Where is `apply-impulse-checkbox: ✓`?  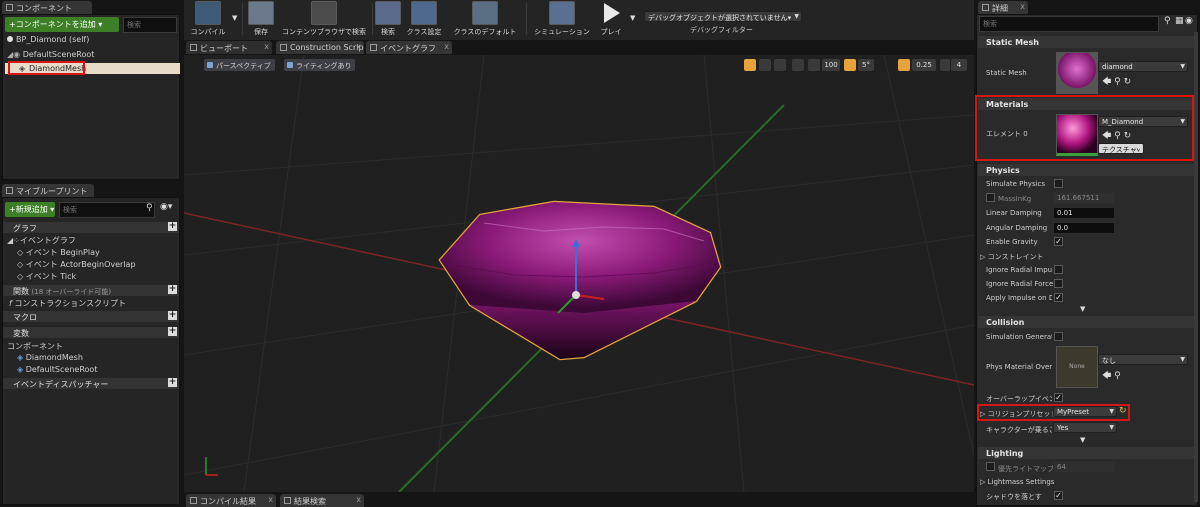 apply-impulse-checkbox: ✓ is located at coordinates (1058, 297).